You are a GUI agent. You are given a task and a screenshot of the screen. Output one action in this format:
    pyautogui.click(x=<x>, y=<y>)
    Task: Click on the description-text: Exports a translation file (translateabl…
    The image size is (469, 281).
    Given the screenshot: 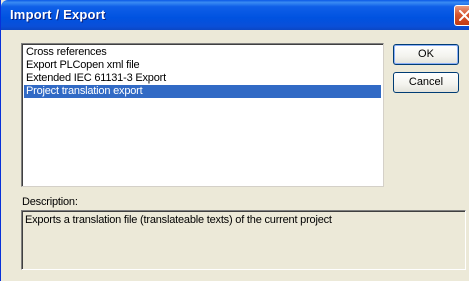 What is the action you would take?
    pyautogui.click(x=178, y=220)
    